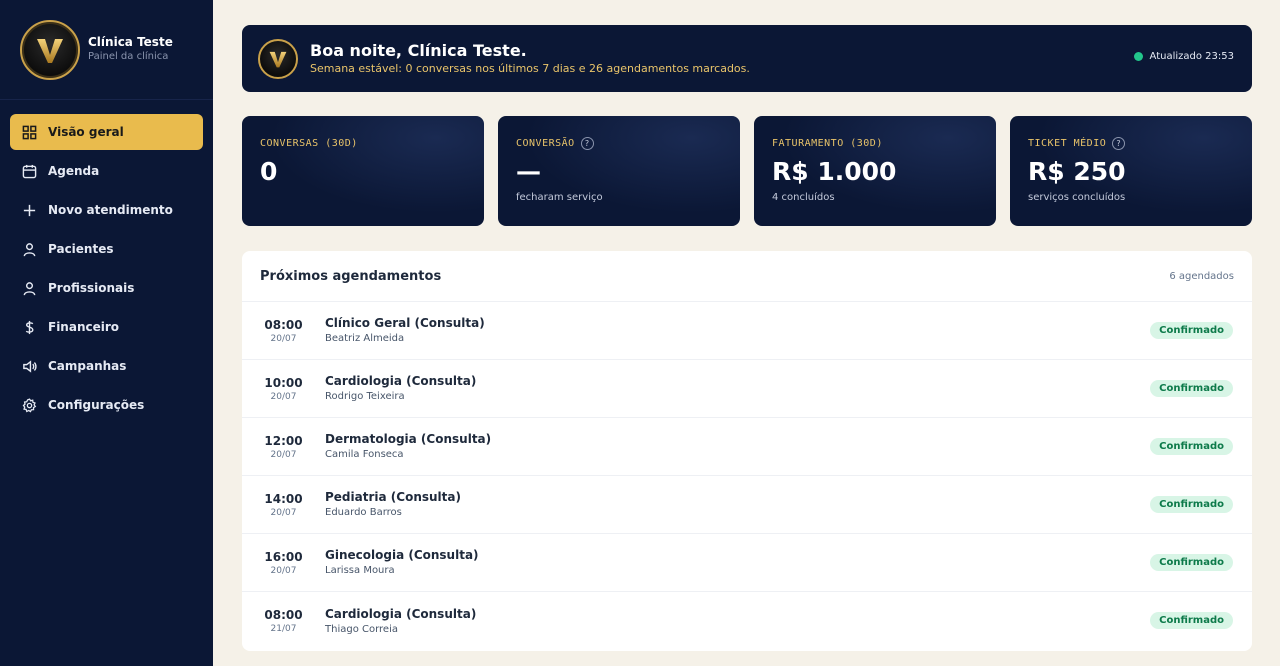 The width and height of the screenshot is (1280, 666). Describe the element at coordinates (1131, 143) in the screenshot. I see `stat-label: TICKET MÉDIO?` at that location.